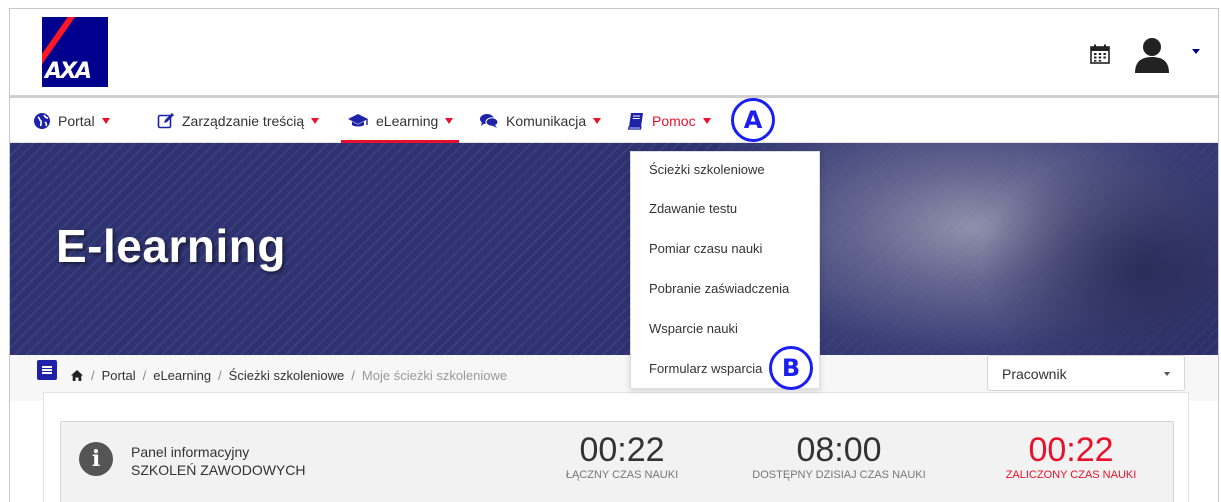 Image resolution: width=1221 pixels, height=502 pixels. Describe the element at coordinates (693, 208) in the screenshot. I see `menu-item-taking-test: Zdawanie testu` at that location.